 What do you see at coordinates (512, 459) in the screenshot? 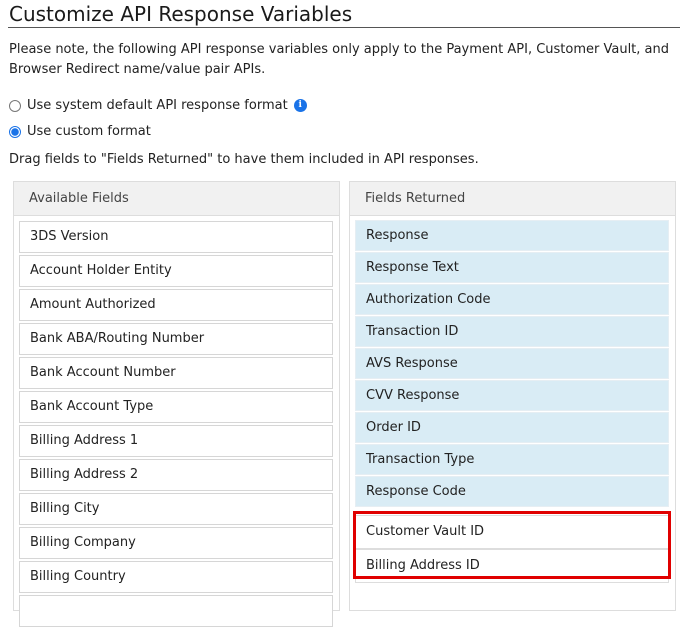
I see `returned-field-item: Transaction Type` at bounding box center [512, 459].